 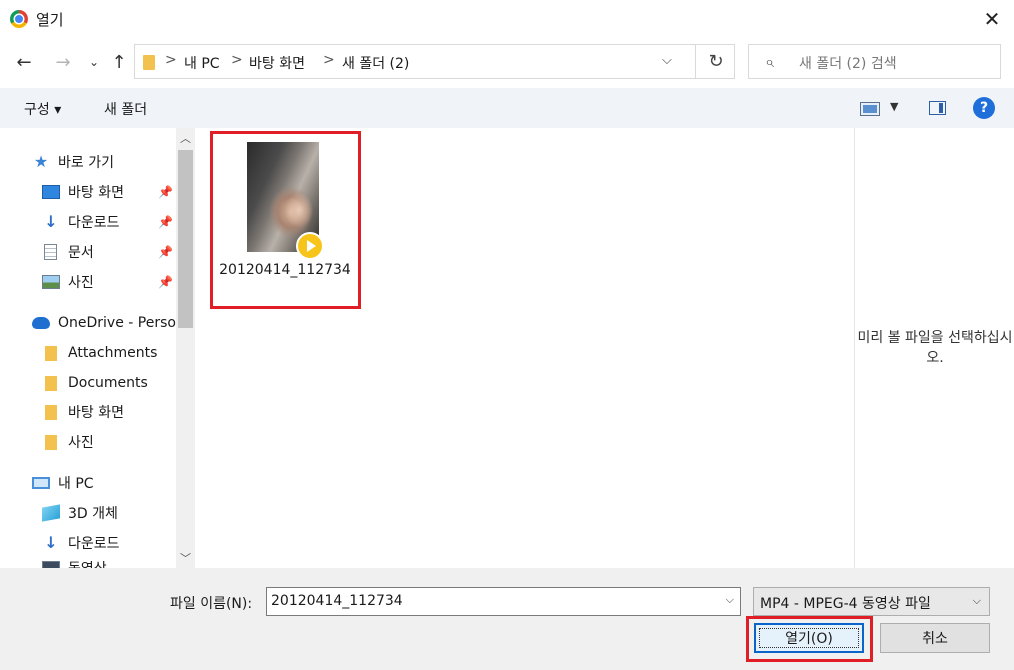 What do you see at coordinates (50, 252) in the screenshot?
I see `document-icon` at bounding box center [50, 252].